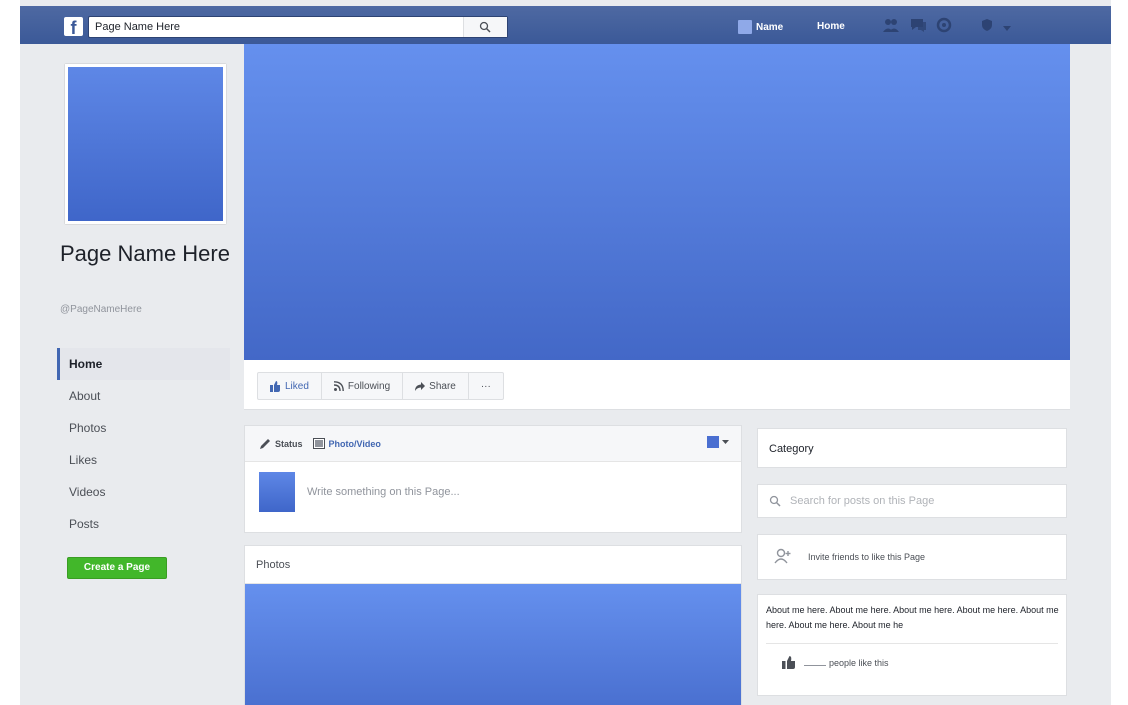  I want to click on share-button: Share, so click(436, 386).